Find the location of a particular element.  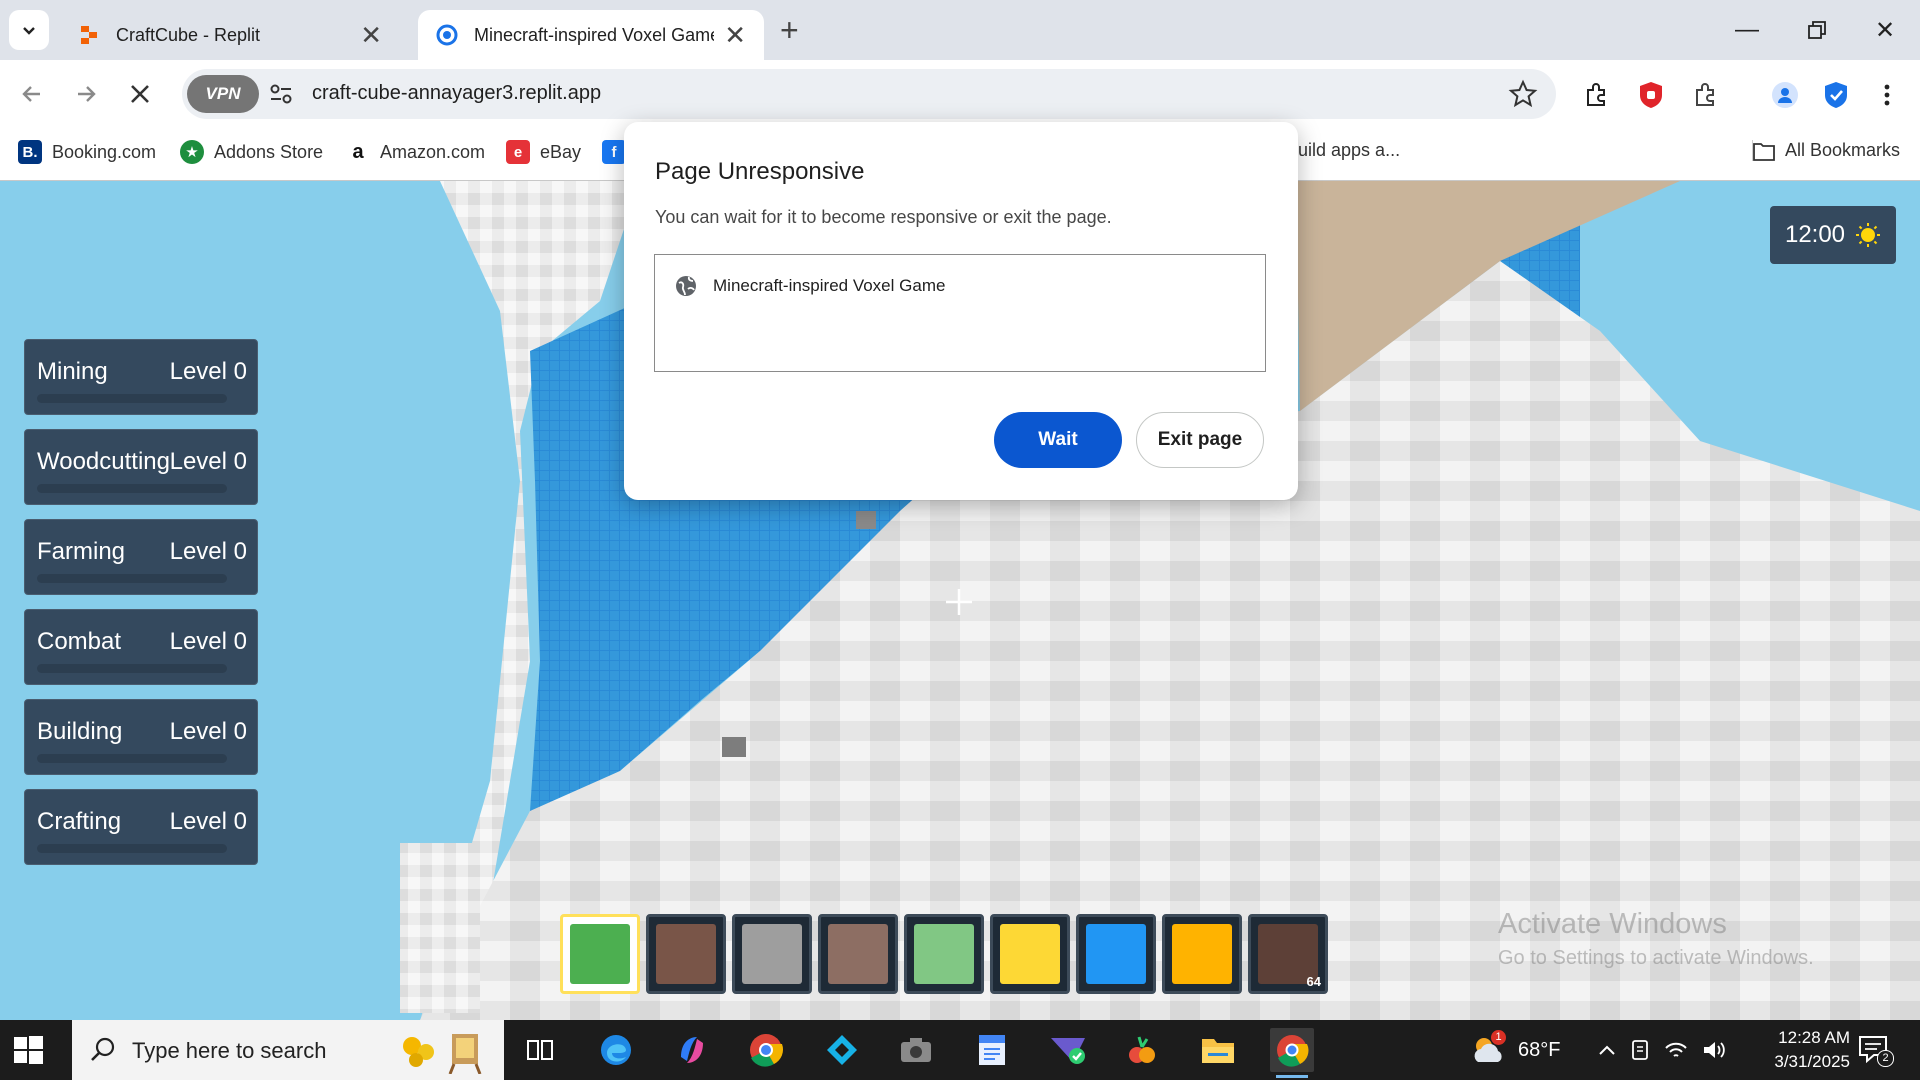

taskbar-game-app is located at coordinates (1142, 1050).